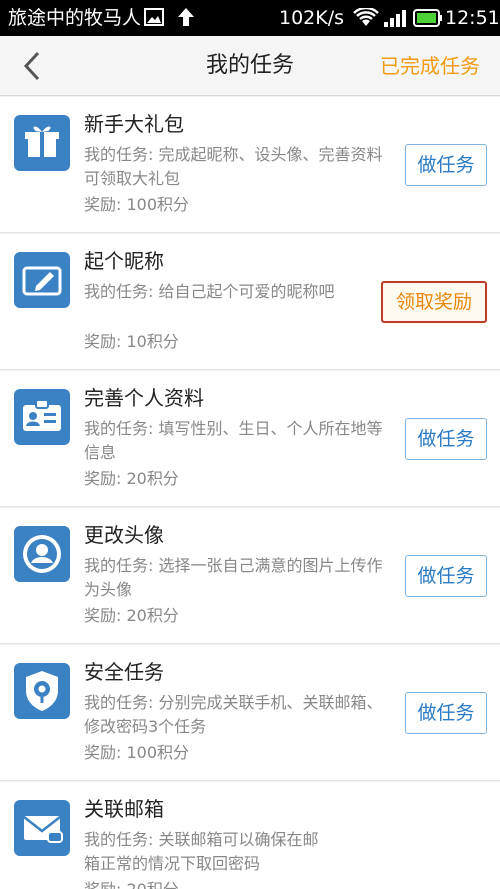 The height and width of the screenshot is (889, 500). Describe the element at coordinates (428, 21) in the screenshot. I see `battery-icon` at that location.